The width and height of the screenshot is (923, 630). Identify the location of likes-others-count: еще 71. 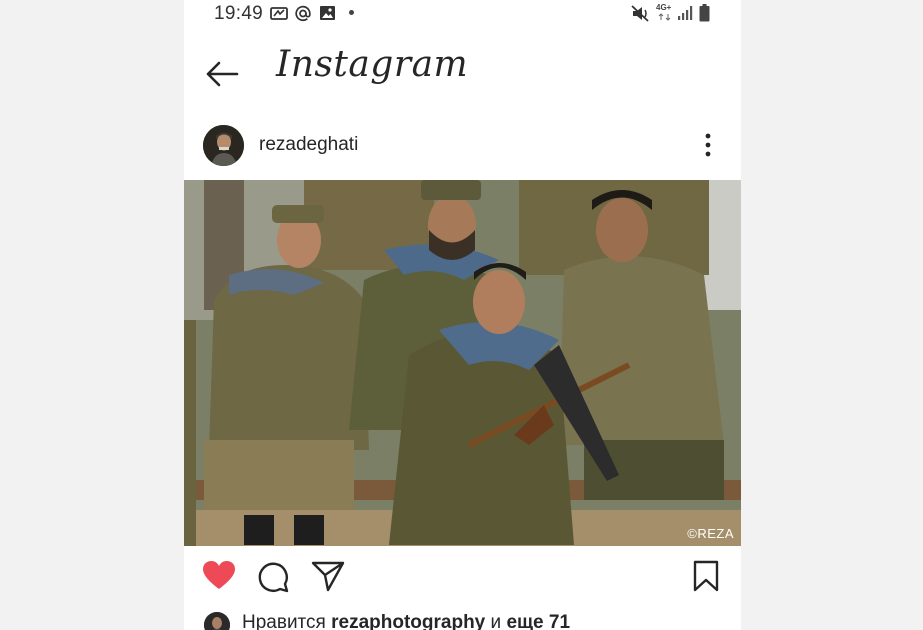
(538, 621).